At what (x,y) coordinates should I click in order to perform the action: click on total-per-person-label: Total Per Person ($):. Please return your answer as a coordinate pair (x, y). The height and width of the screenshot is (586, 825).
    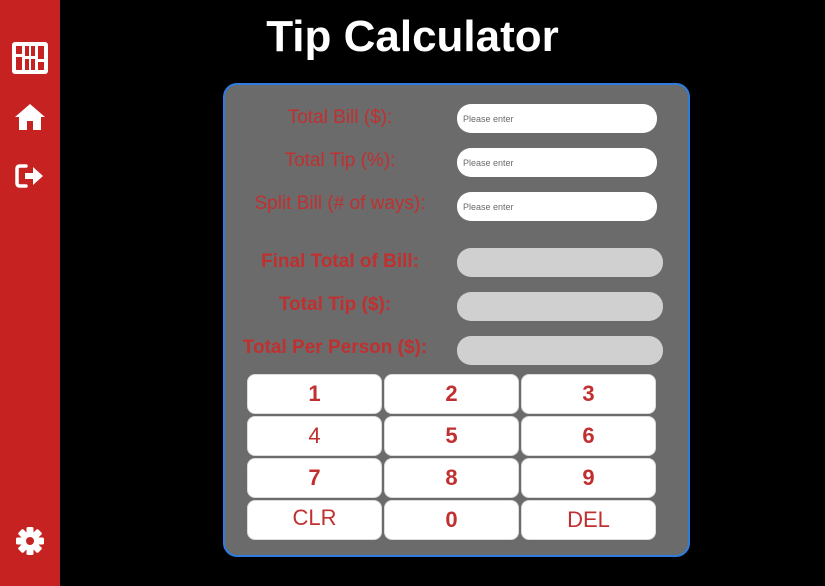
    Looking at the image, I should click on (335, 347).